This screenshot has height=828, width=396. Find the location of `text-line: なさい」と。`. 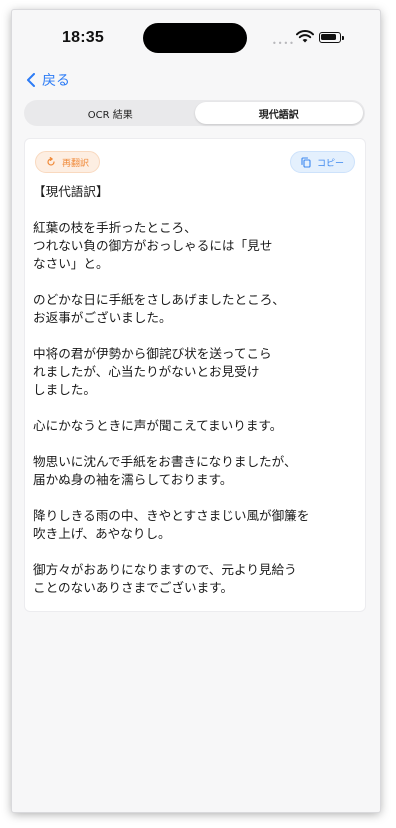

text-line: なさい」と。 is located at coordinates (71, 263).